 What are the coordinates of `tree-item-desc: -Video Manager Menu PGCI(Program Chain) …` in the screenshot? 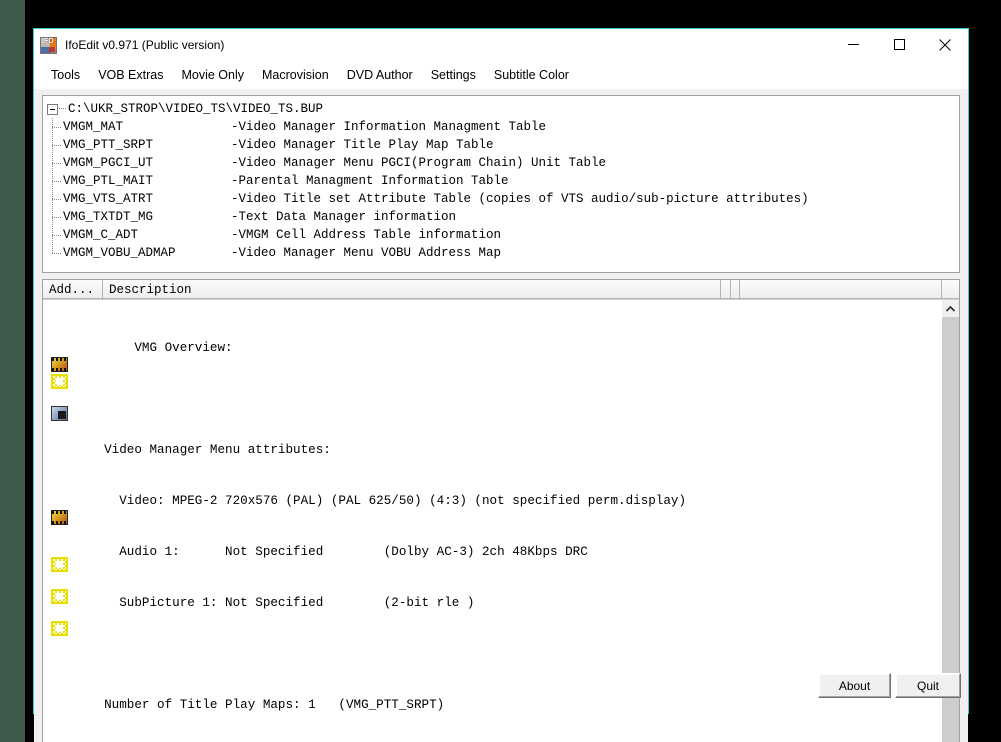 It's located at (419, 163).